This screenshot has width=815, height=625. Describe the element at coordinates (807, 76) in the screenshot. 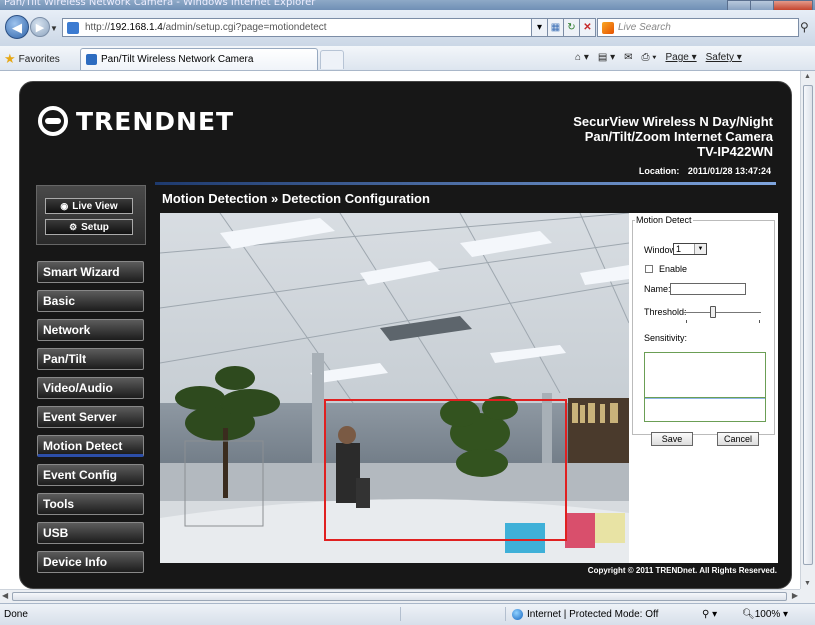

I see `scroll-up-icon: ▲` at that location.